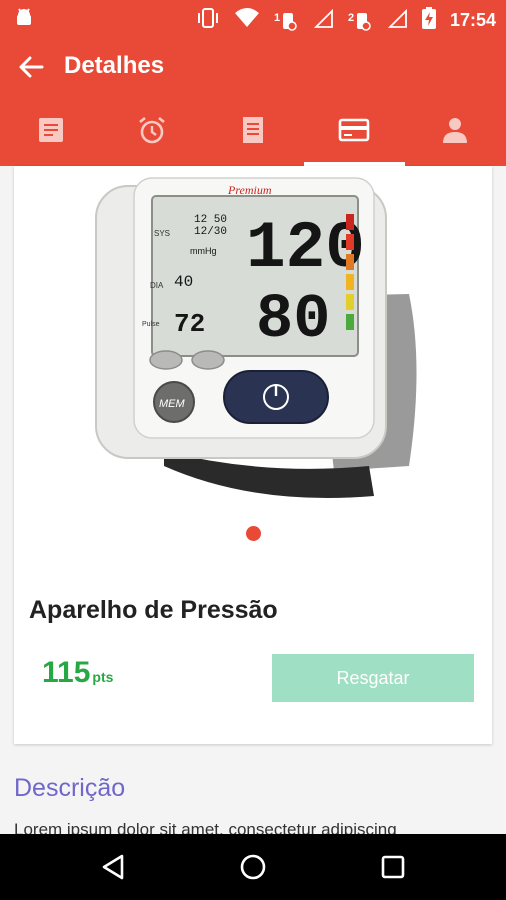  I want to click on person-icon, so click(455, 132).